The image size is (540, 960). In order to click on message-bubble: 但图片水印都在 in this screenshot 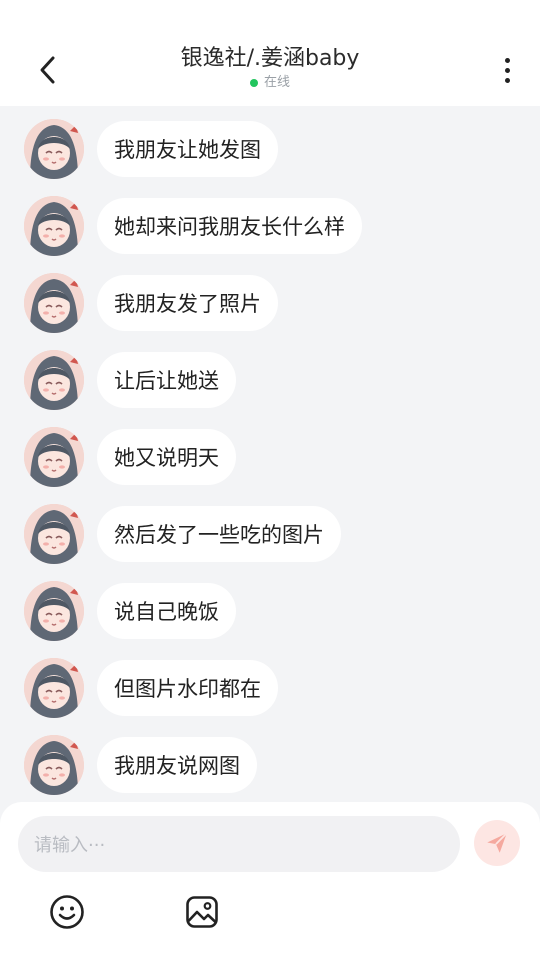, I will do `click(187, 688)`.